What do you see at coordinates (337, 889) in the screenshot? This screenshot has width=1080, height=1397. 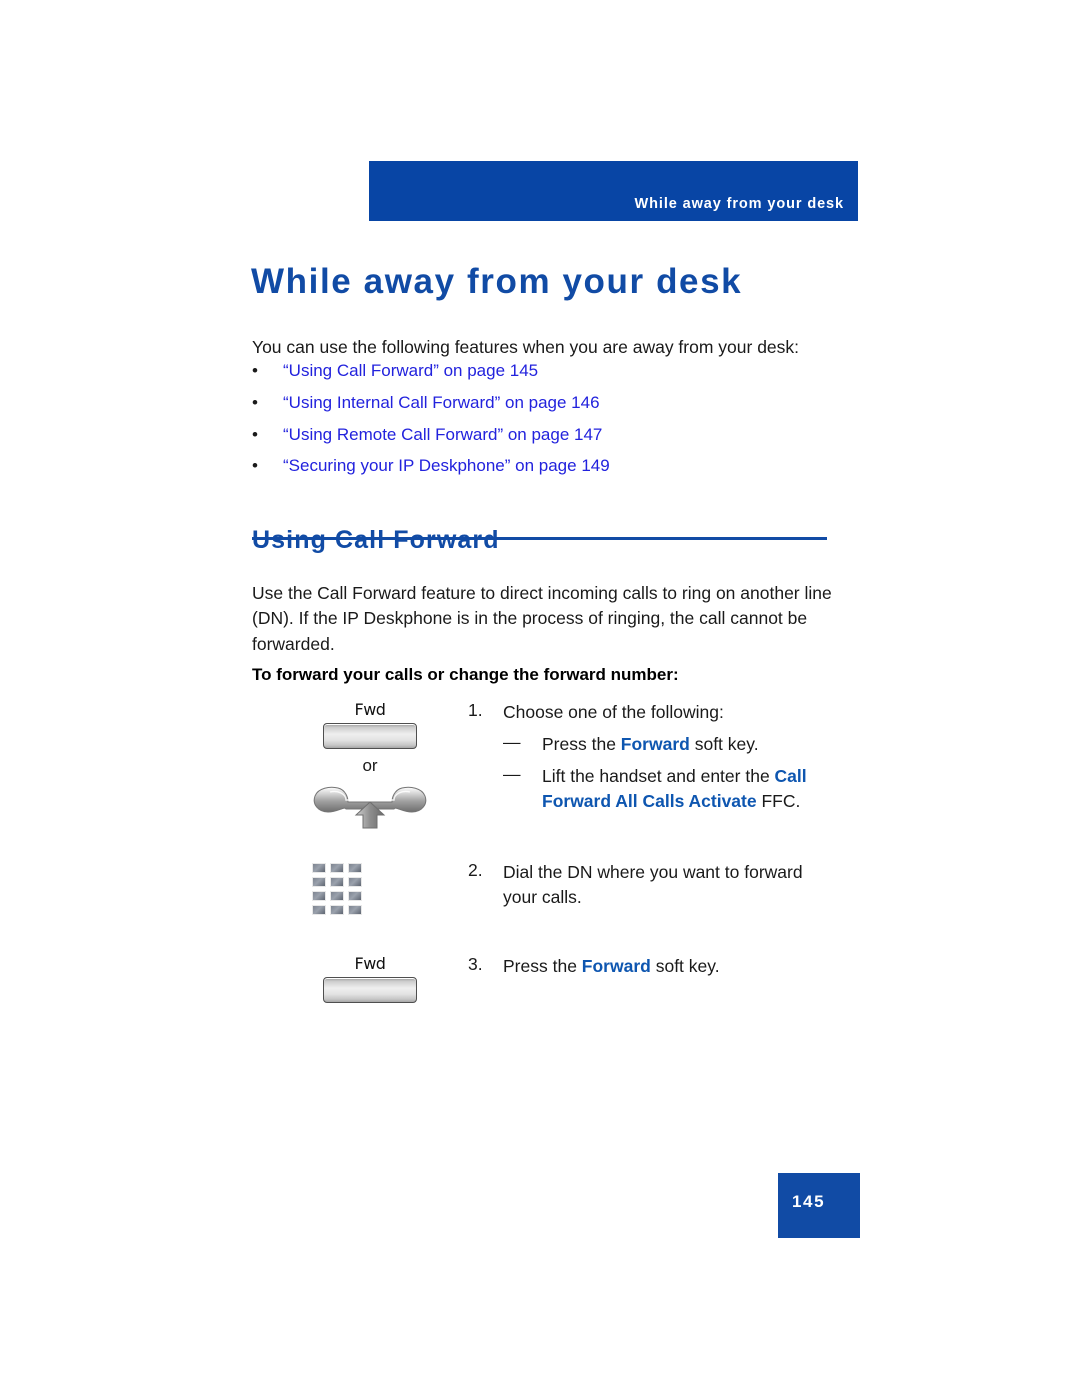 I see `dialpad-icon` at bounding box center [337, 889].